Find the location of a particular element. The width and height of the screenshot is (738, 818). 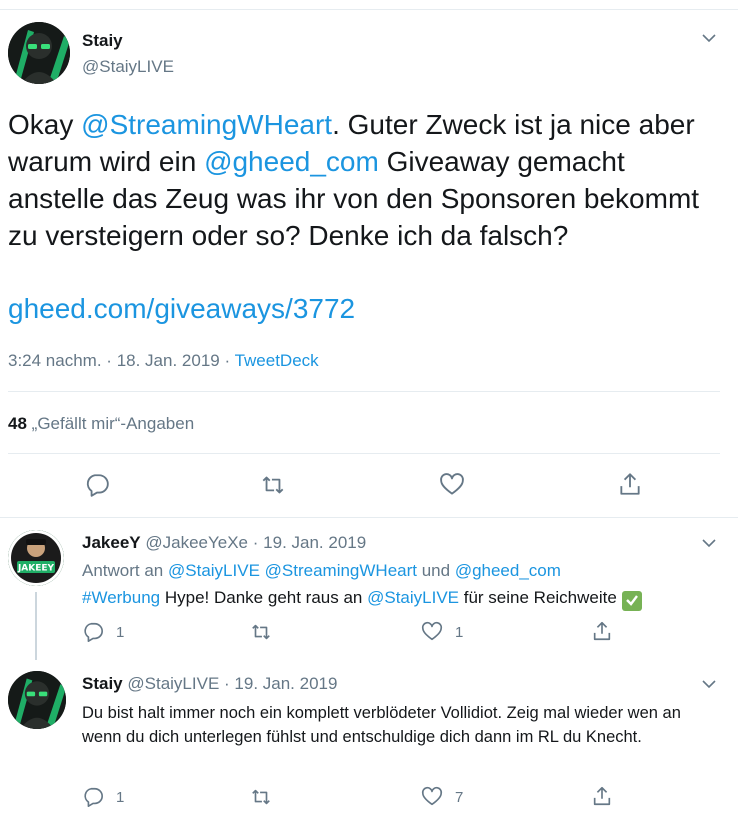

tweet-source-link: TweetDeck is located at coordinates (277, 360).